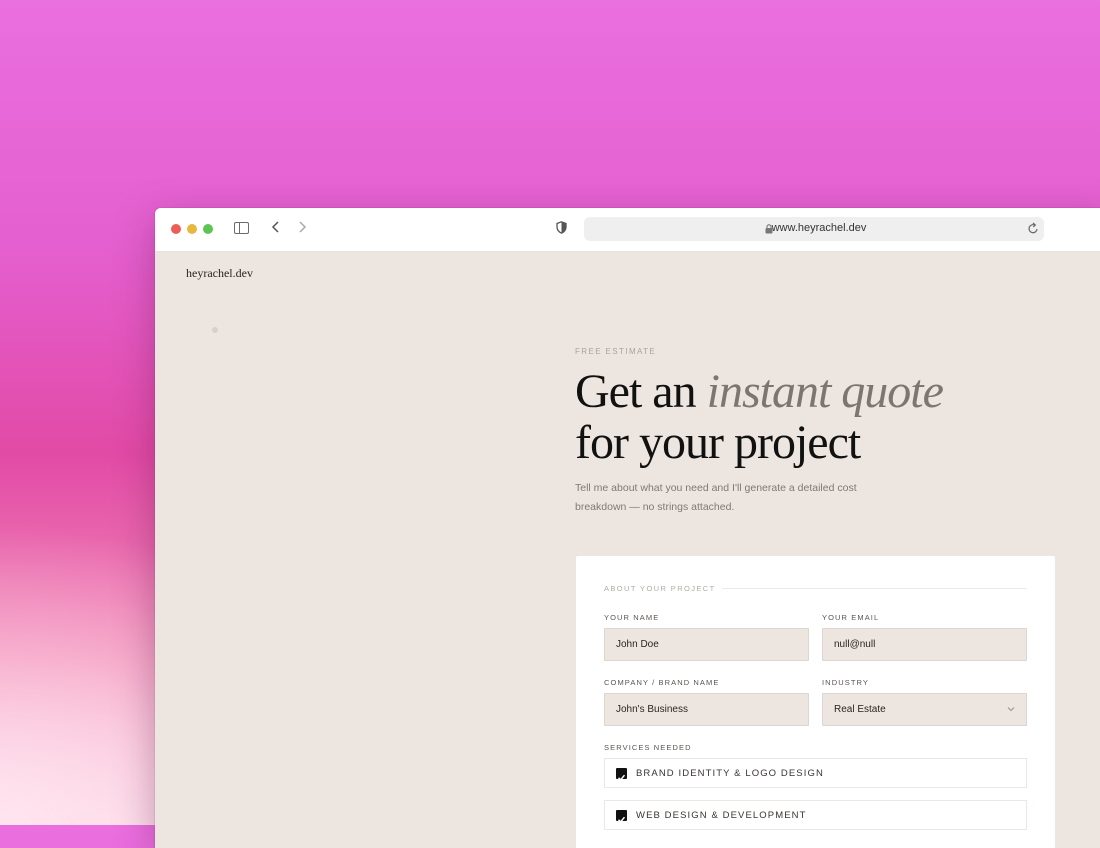 The image size is (1100, 848). What do you see at coordinates (219, 273) in the screenshot?
I see `site-logo: heyrachel.dev` at bounding box center [219, 273].